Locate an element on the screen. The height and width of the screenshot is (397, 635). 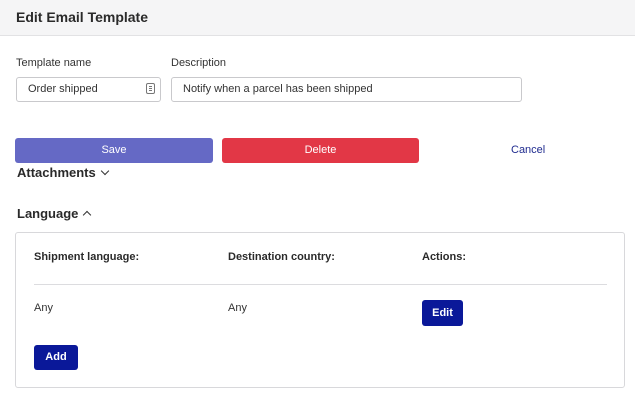
page-header: Edit Email Template is located at coordinates (317, 18).